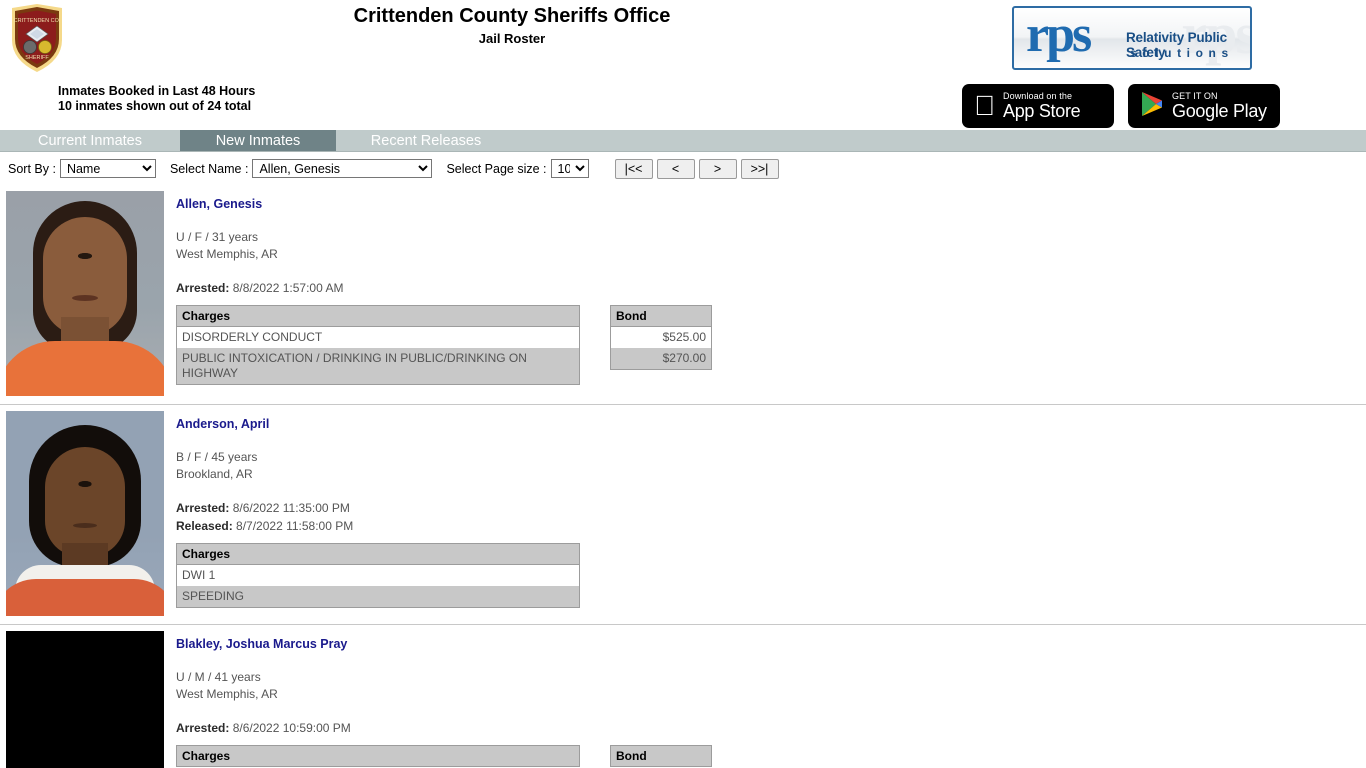  What do you see at coordinates (85, 699) in the screenshot?
I see `inmate-mugshot-placeholder: Photo Not` at bounding box center [85, 699].